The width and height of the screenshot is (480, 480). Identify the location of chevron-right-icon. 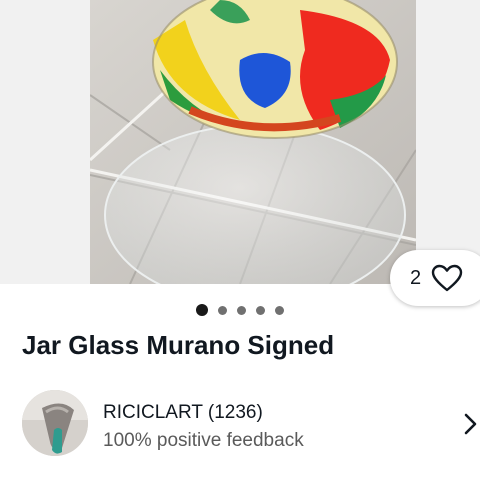
(470, 424).